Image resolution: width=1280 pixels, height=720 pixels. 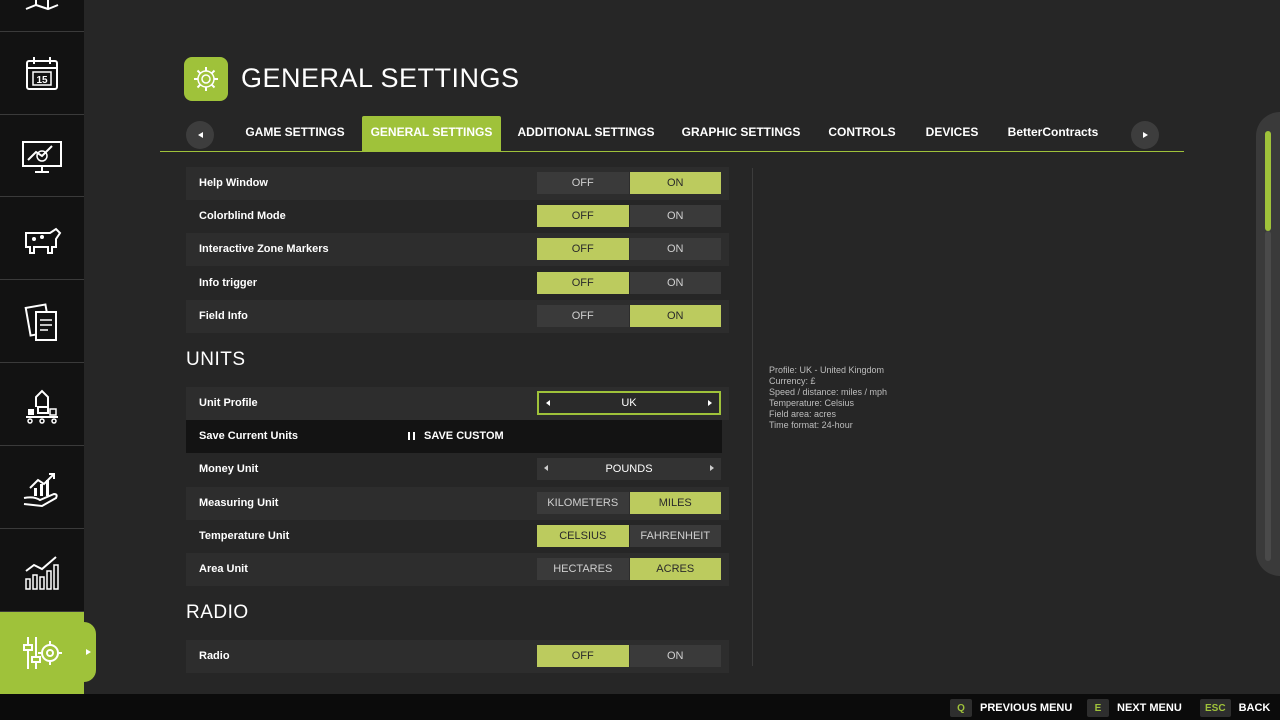 I want to click on next-menu-hint: E NEXT MENU, so click(x=1134, y=708).